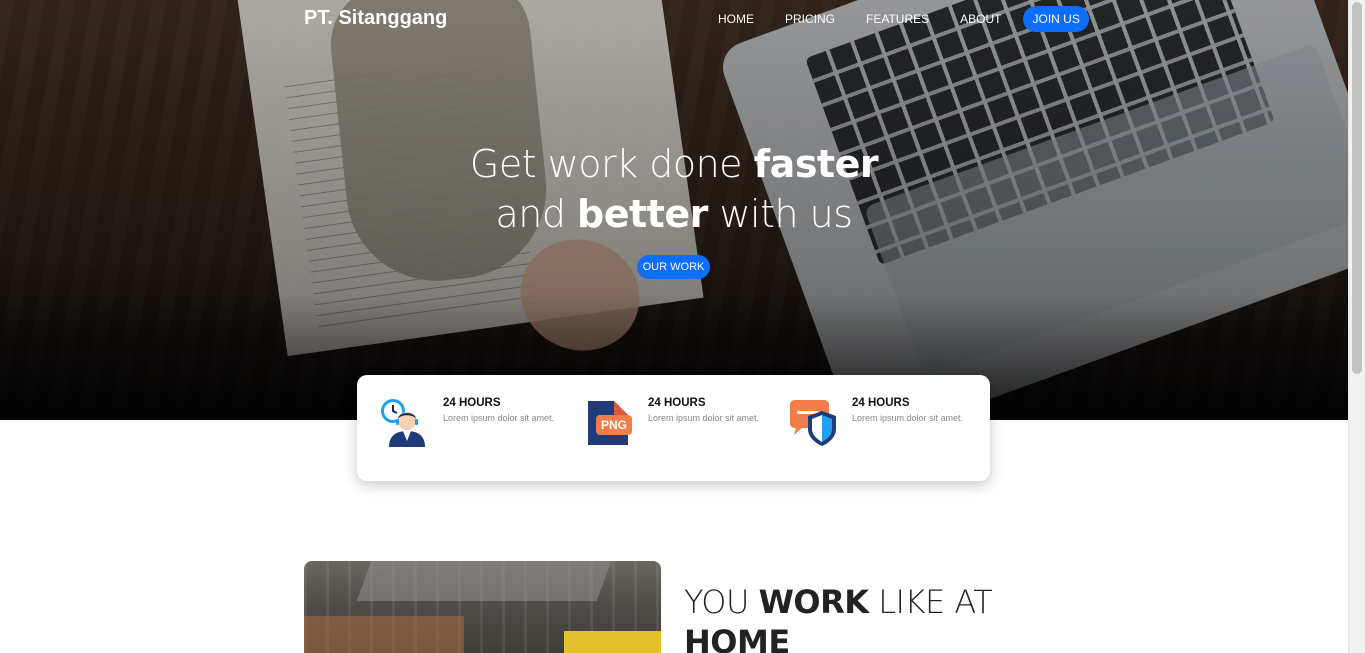 This screenshot has width=1365, height=653. I want to click on about-heading-bold: WORK, so click(813, 602).